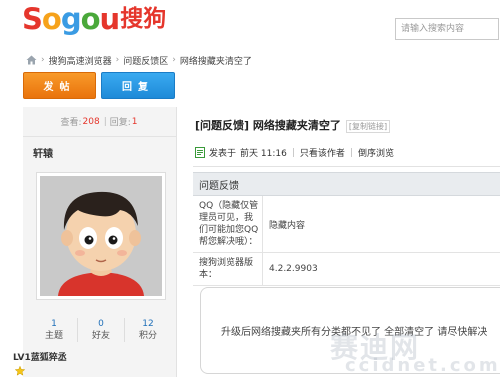 This screenshot has width=500, height=377. I want to click on sogou-logo: S o g o u 搜狗, so click(94, 19).